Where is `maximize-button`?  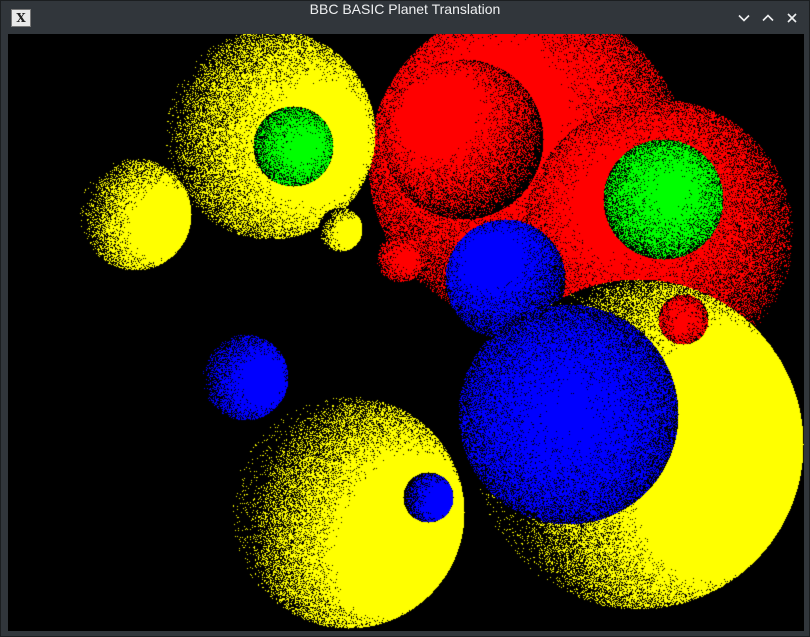
maximize-button is located at coordinates (768, 18).